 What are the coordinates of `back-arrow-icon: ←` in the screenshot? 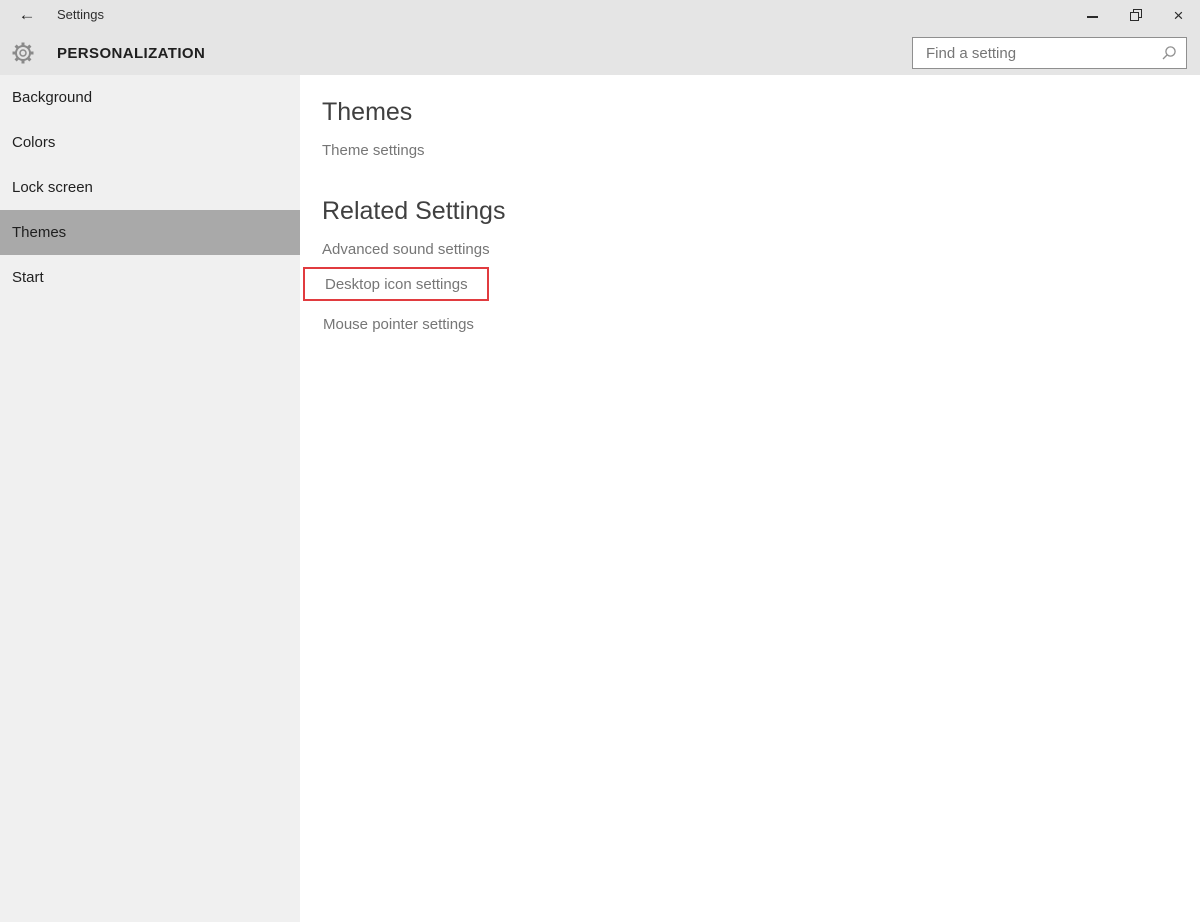 It's located at (27, 14).